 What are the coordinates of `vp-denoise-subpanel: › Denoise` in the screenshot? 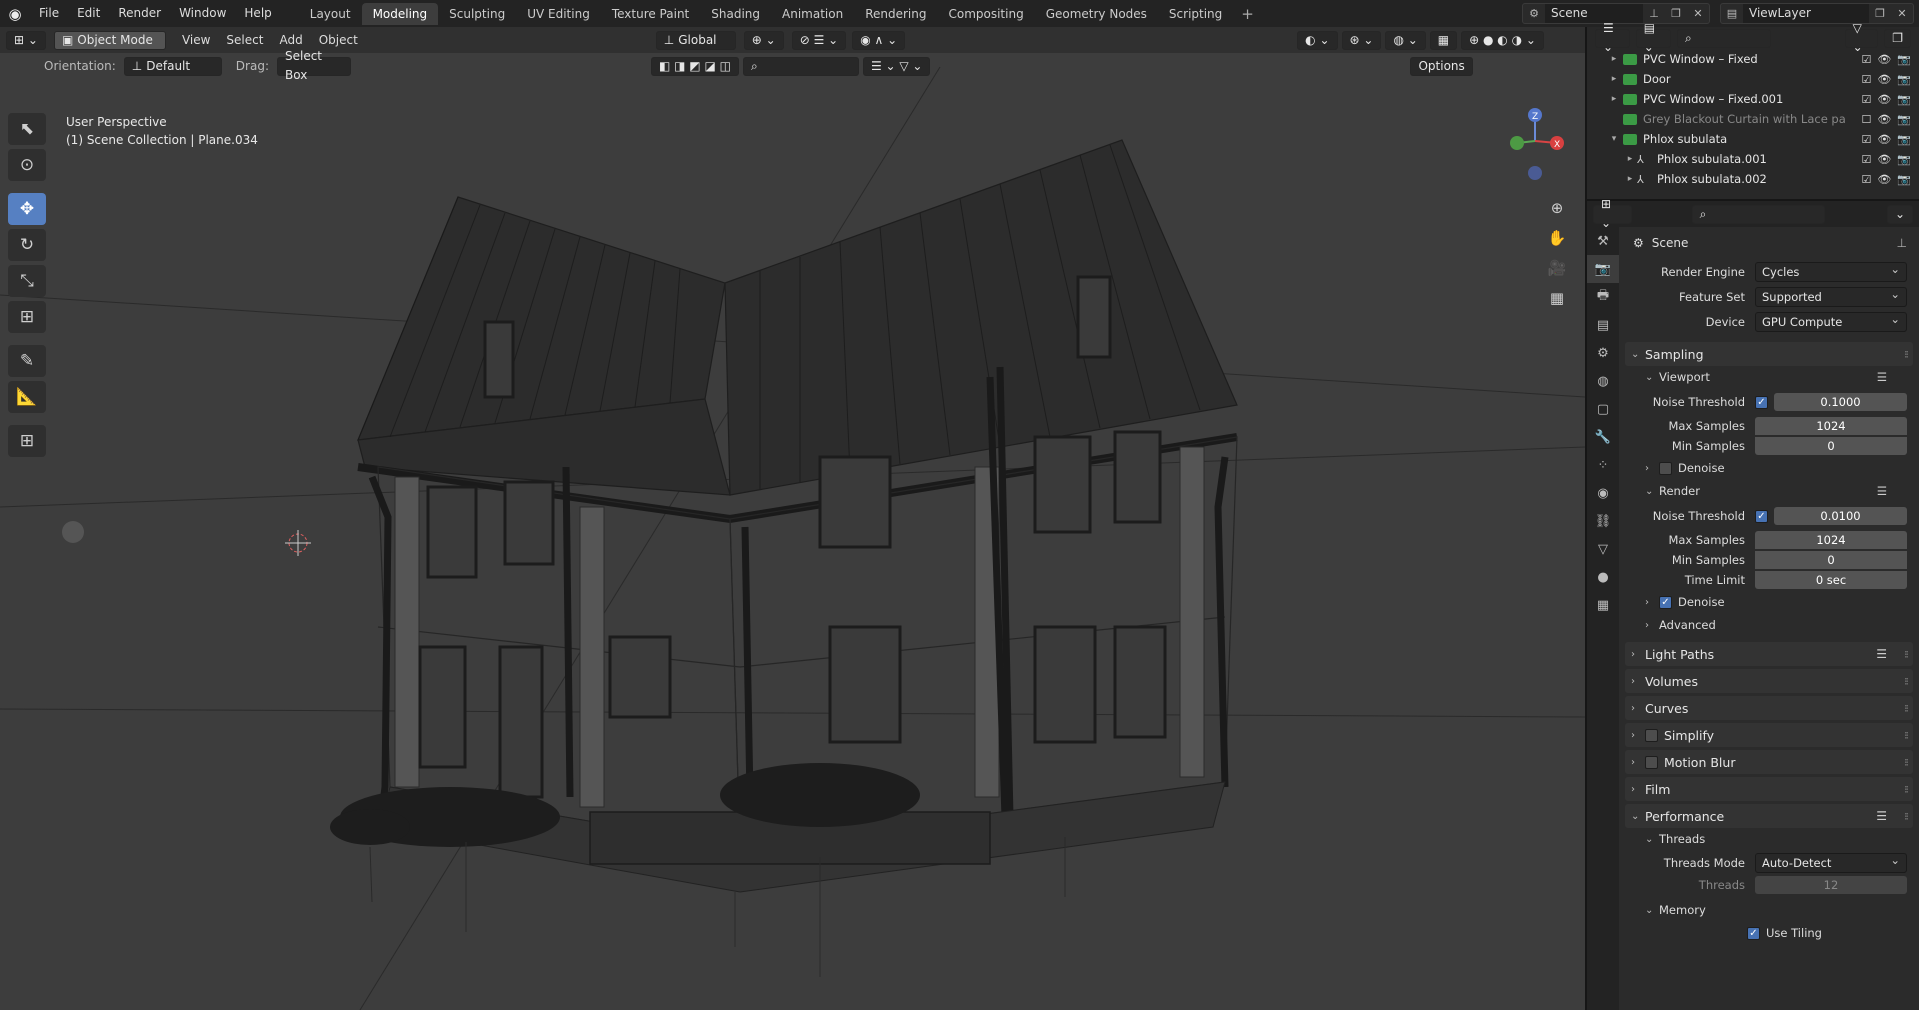 It's located at (1769, 468).